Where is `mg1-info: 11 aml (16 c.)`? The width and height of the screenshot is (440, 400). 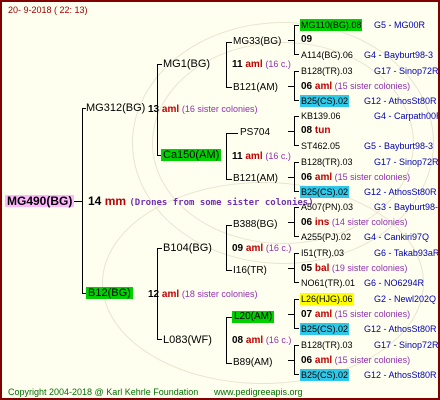
mg1-info: 11 aml (16 c.) is located at coordinates (261, 64).